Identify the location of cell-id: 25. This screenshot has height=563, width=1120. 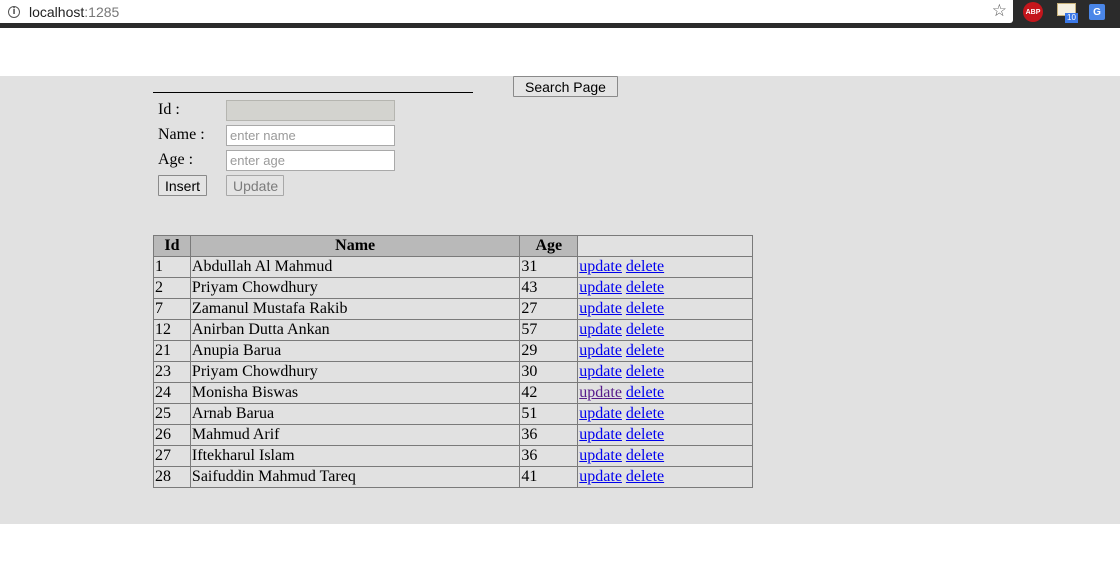
(172, 414).